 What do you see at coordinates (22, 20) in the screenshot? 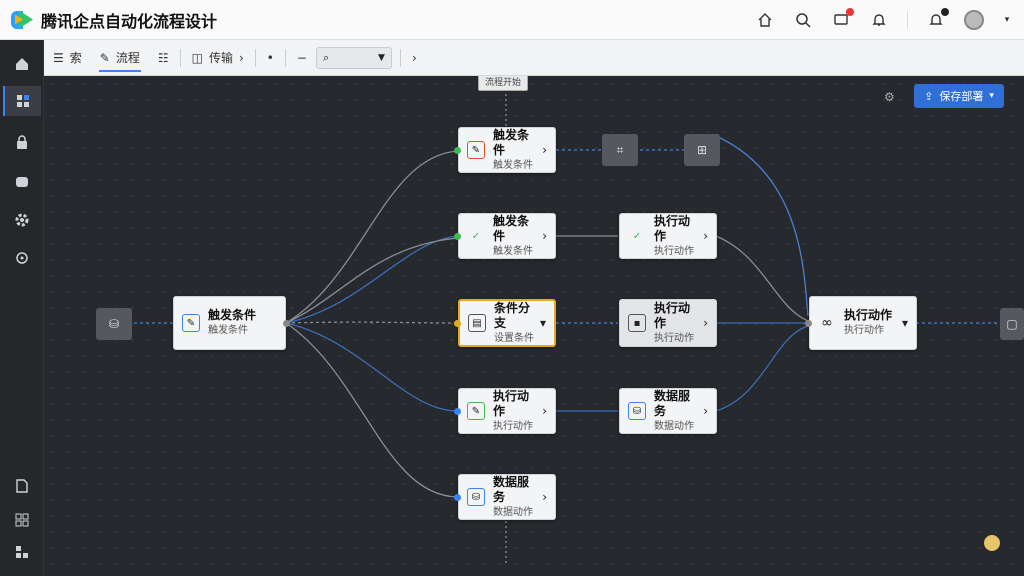
I see `app-logo-icon` at bounding box center [22, 20].